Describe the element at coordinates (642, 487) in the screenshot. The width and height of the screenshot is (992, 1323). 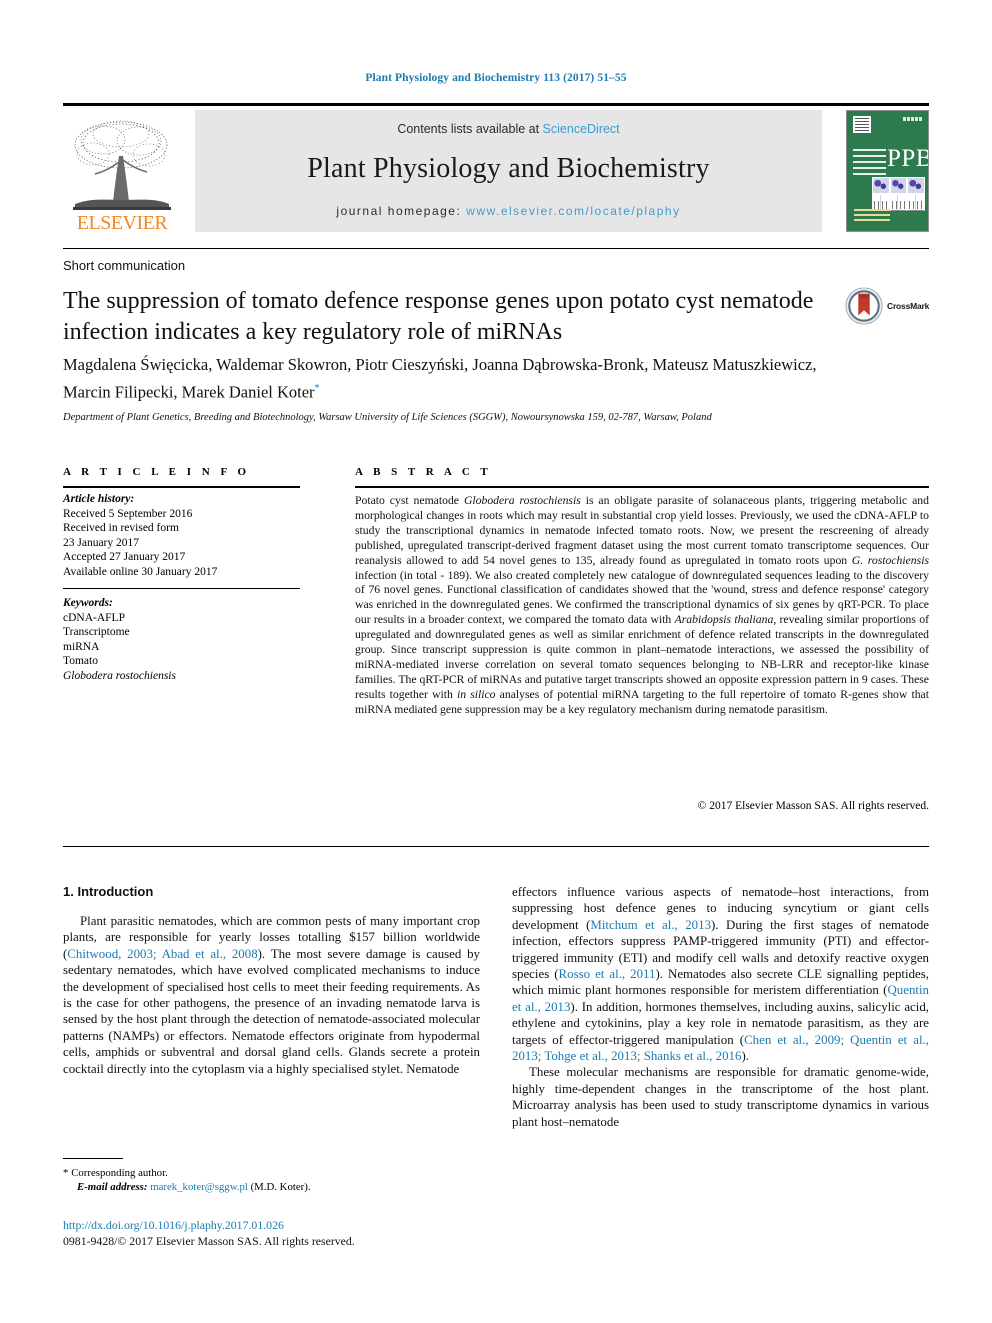
I see `abstract-rule` at that location.